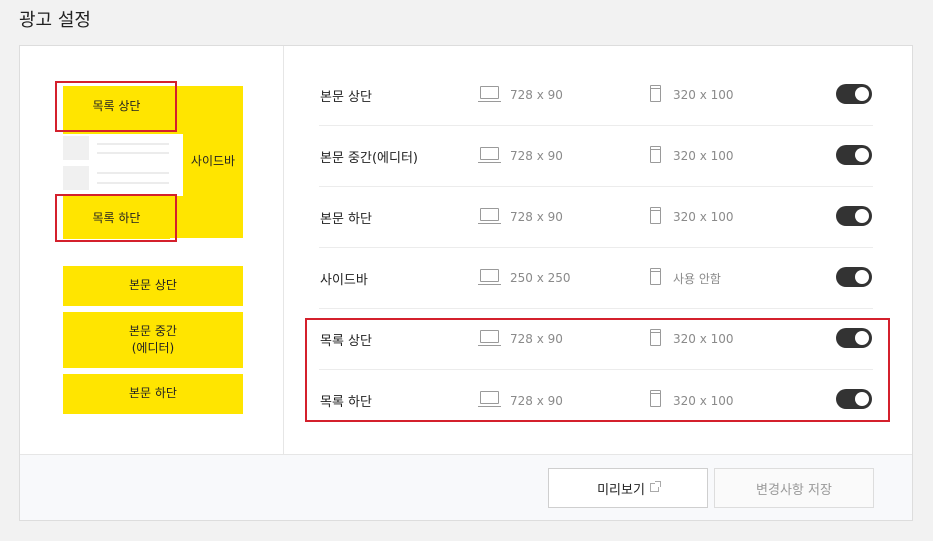 Image resolution: width=933 pixels, height=541 pixels. What do you see at coordinates (116, 218) in the screenshot?
I see `list-bottom-highlight` at bounding box center [116, 218].